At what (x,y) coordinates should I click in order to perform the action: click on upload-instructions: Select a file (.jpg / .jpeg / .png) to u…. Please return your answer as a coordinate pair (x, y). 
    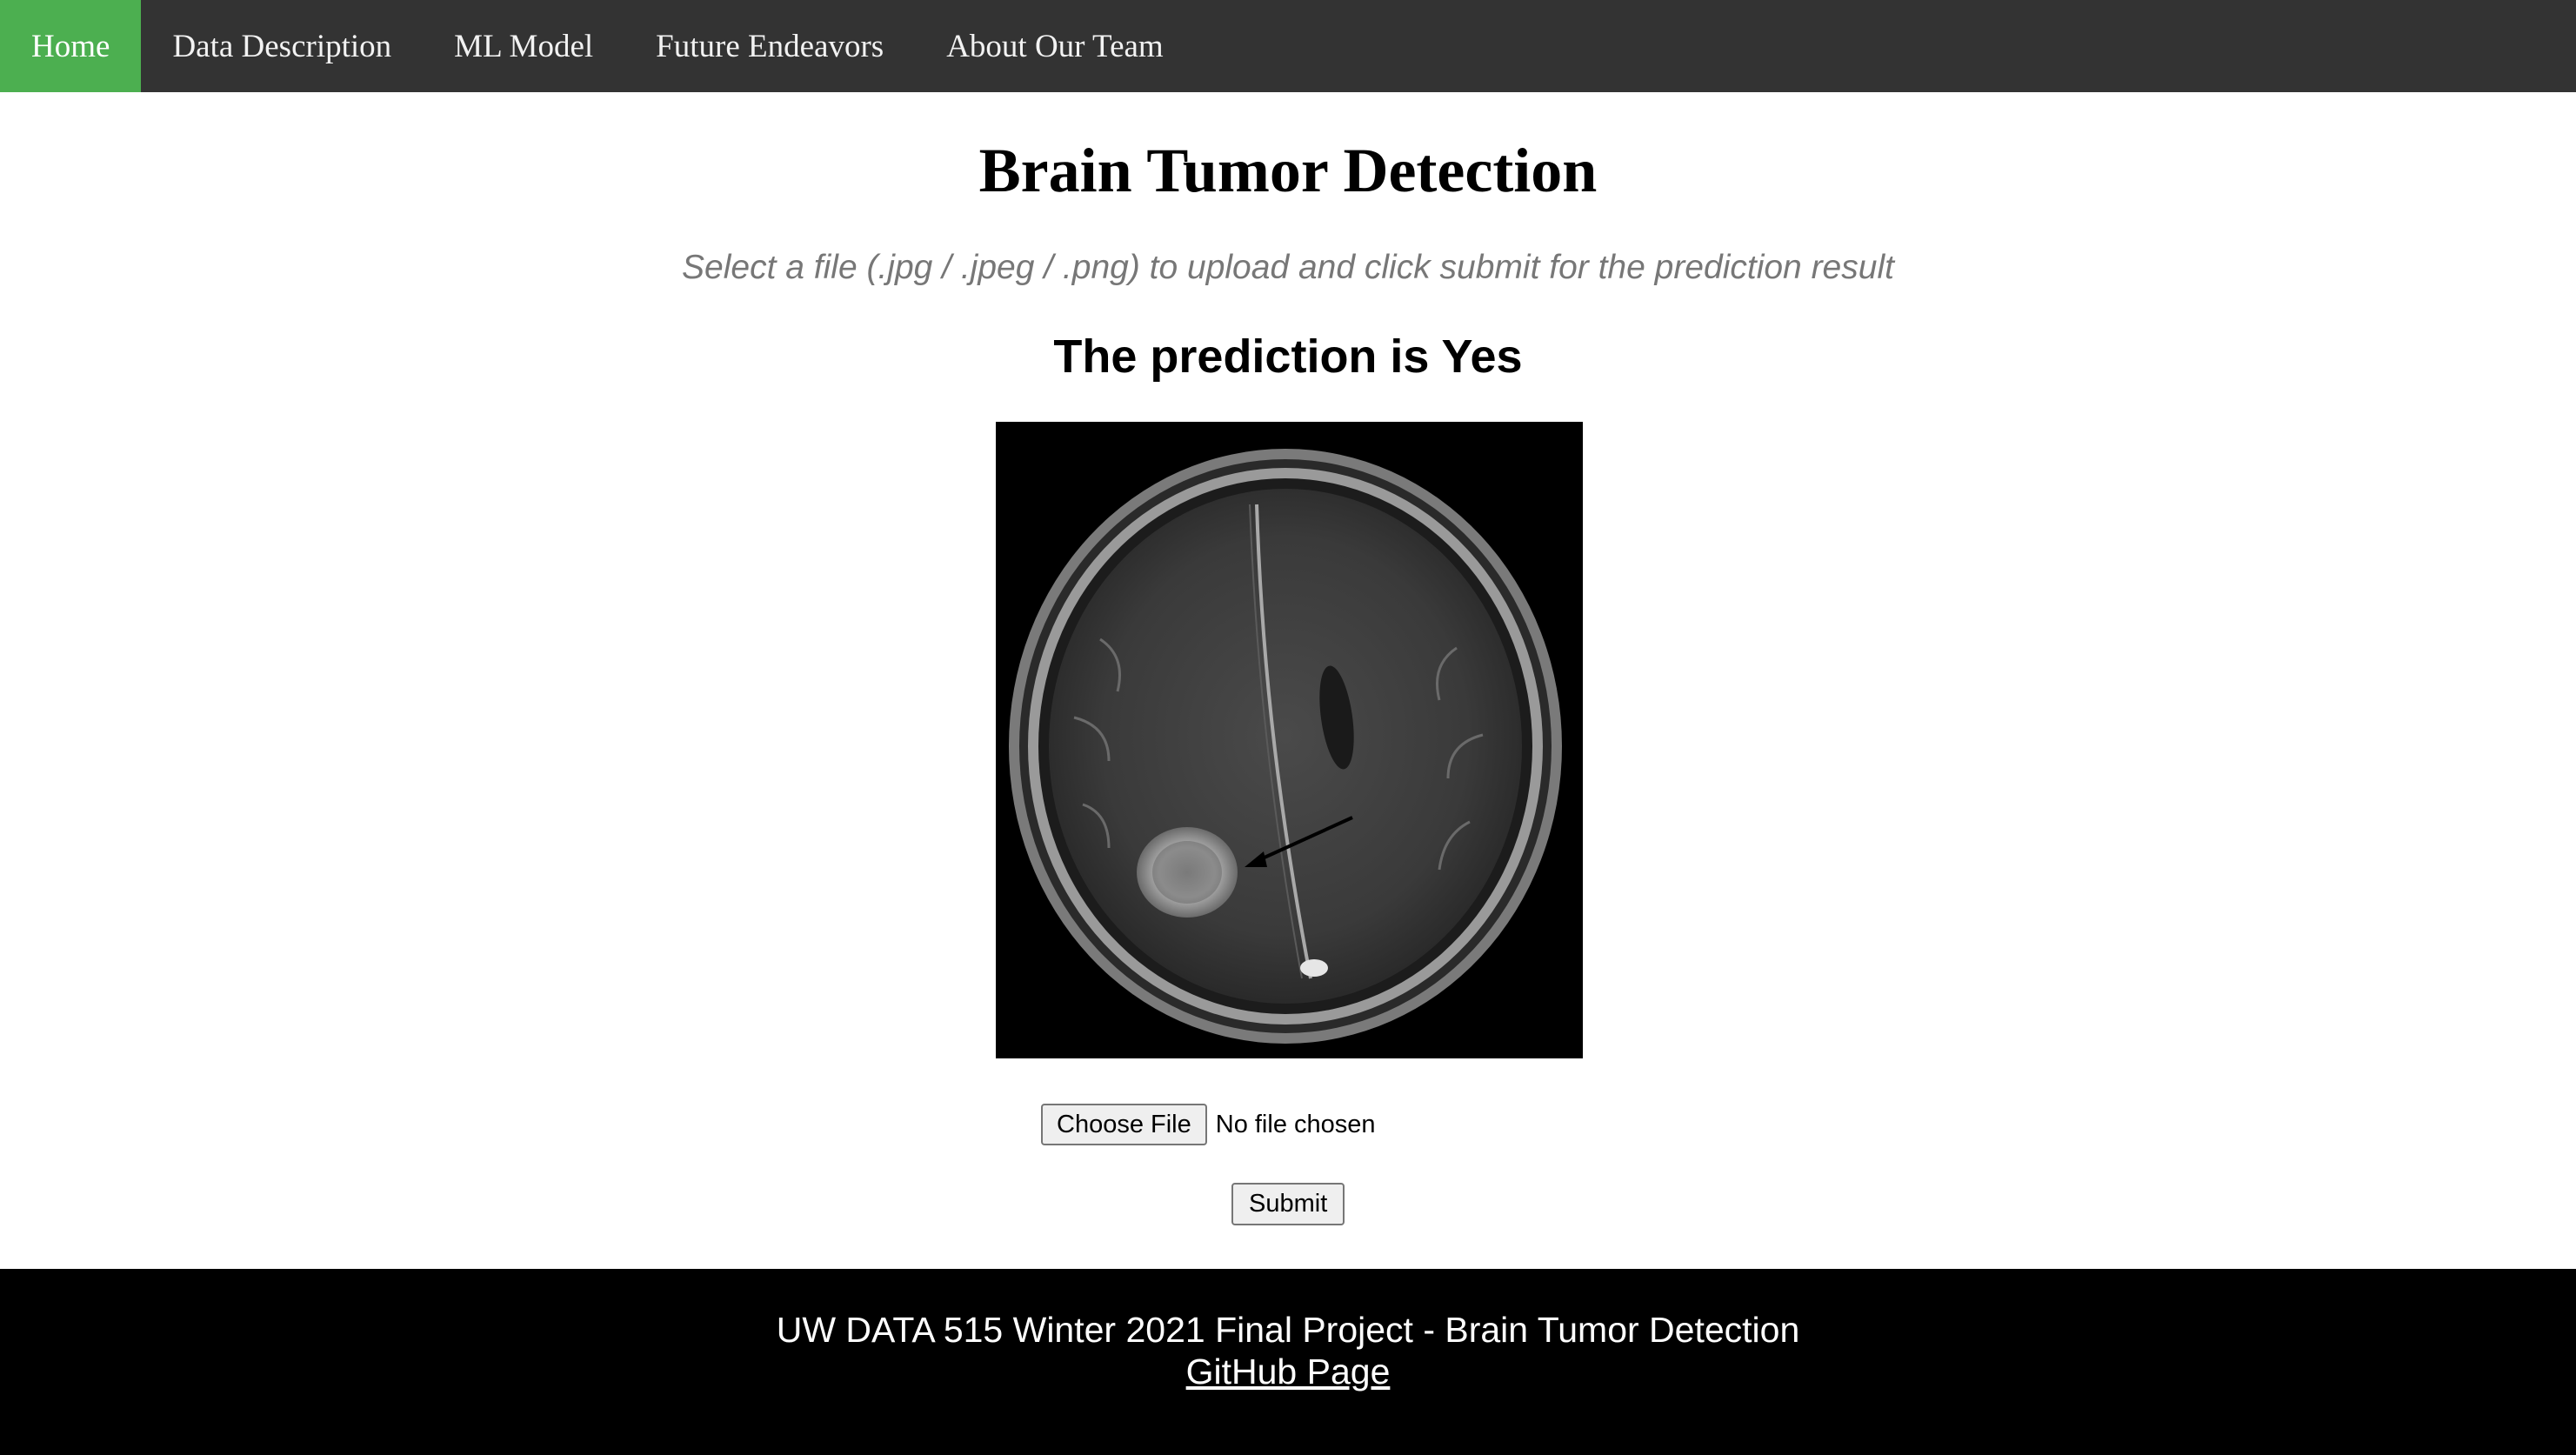
    Looking at the image, I should click on (1288, 267).